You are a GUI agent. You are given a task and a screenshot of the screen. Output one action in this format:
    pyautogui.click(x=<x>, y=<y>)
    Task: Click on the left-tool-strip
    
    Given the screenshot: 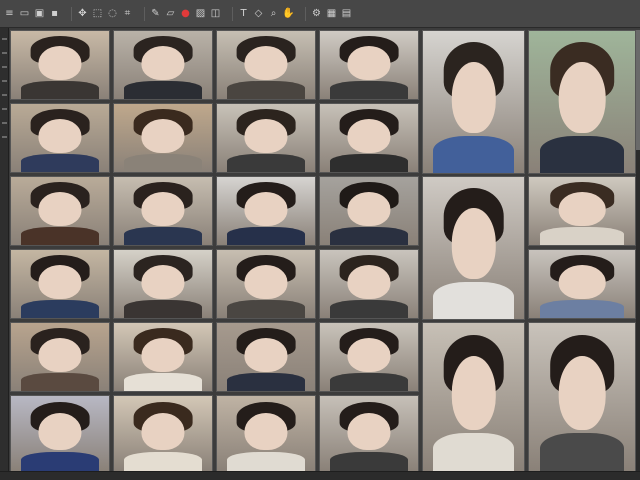 What is the action you would take?
    pyautogui.click(x=4, y=254)
    